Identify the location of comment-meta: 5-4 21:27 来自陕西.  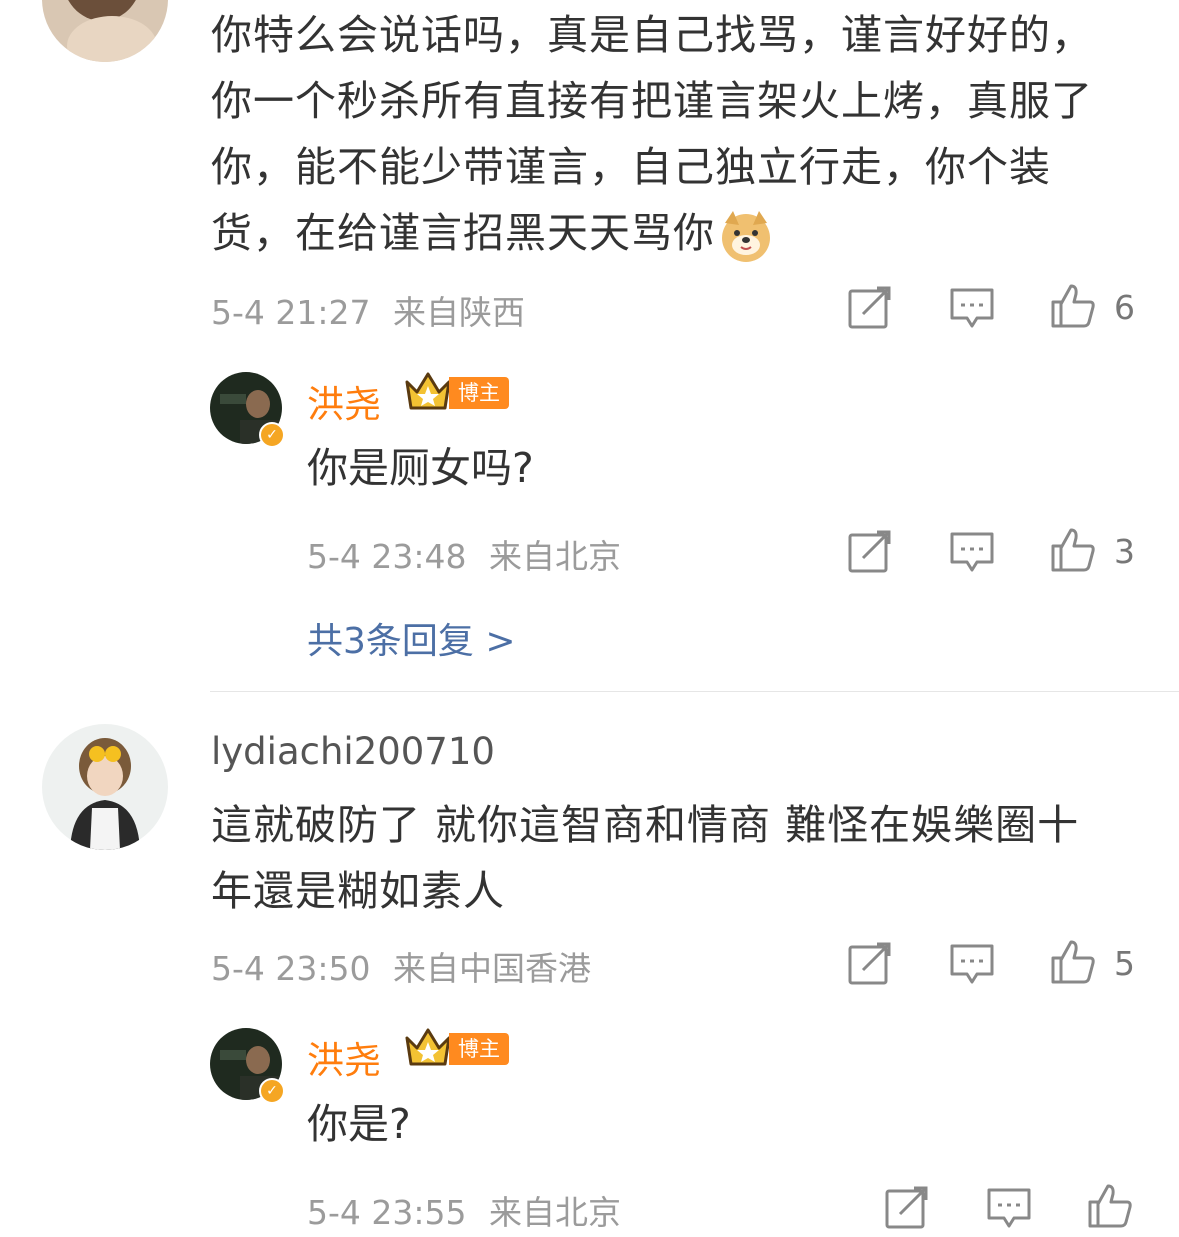
(368, 310).